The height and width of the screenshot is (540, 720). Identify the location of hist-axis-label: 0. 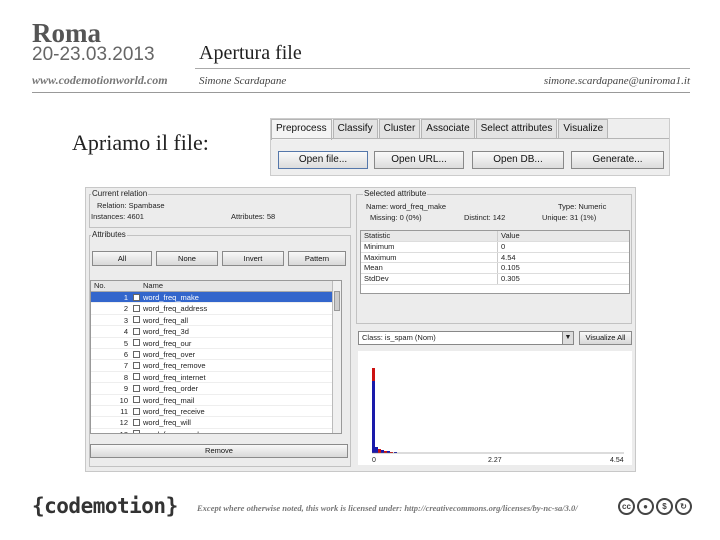
(374, 460).